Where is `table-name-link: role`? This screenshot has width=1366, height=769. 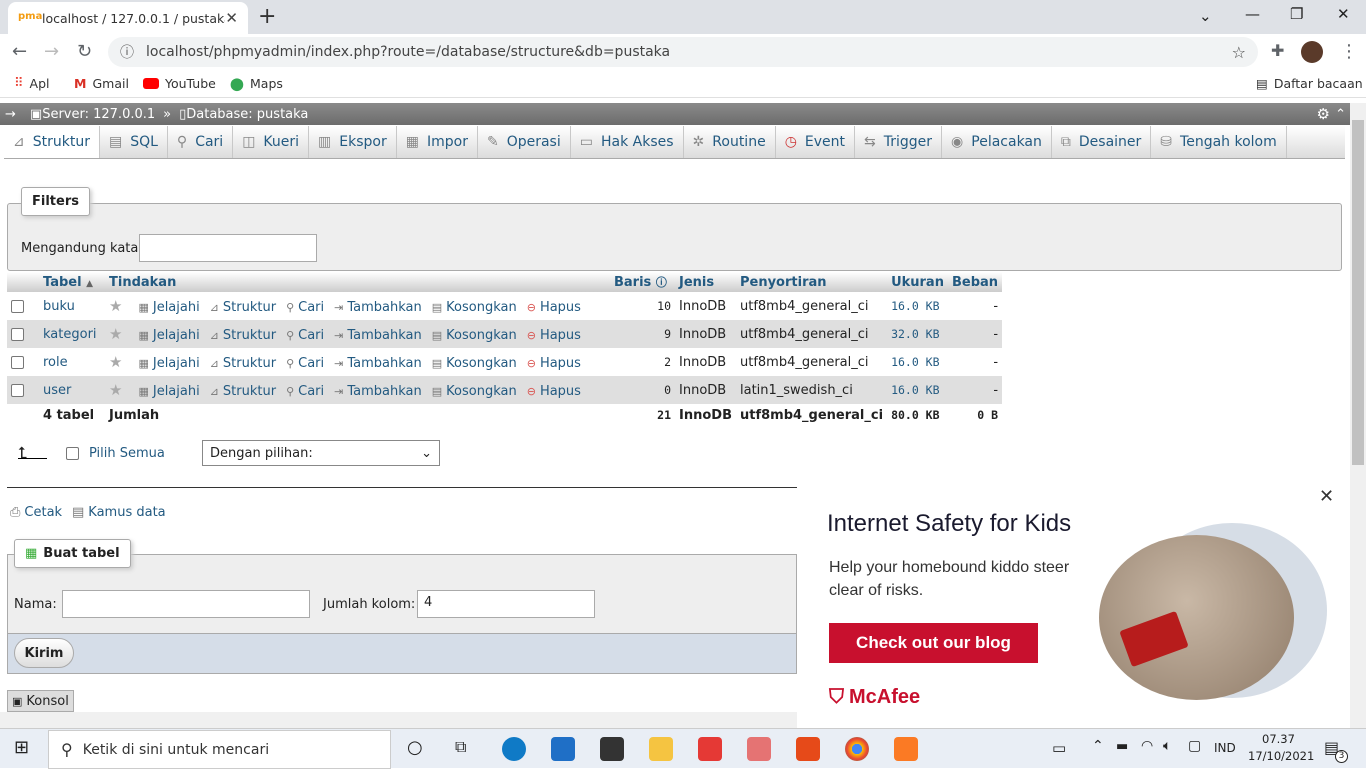
table-name-link: role is located at coordinates (55, 362).